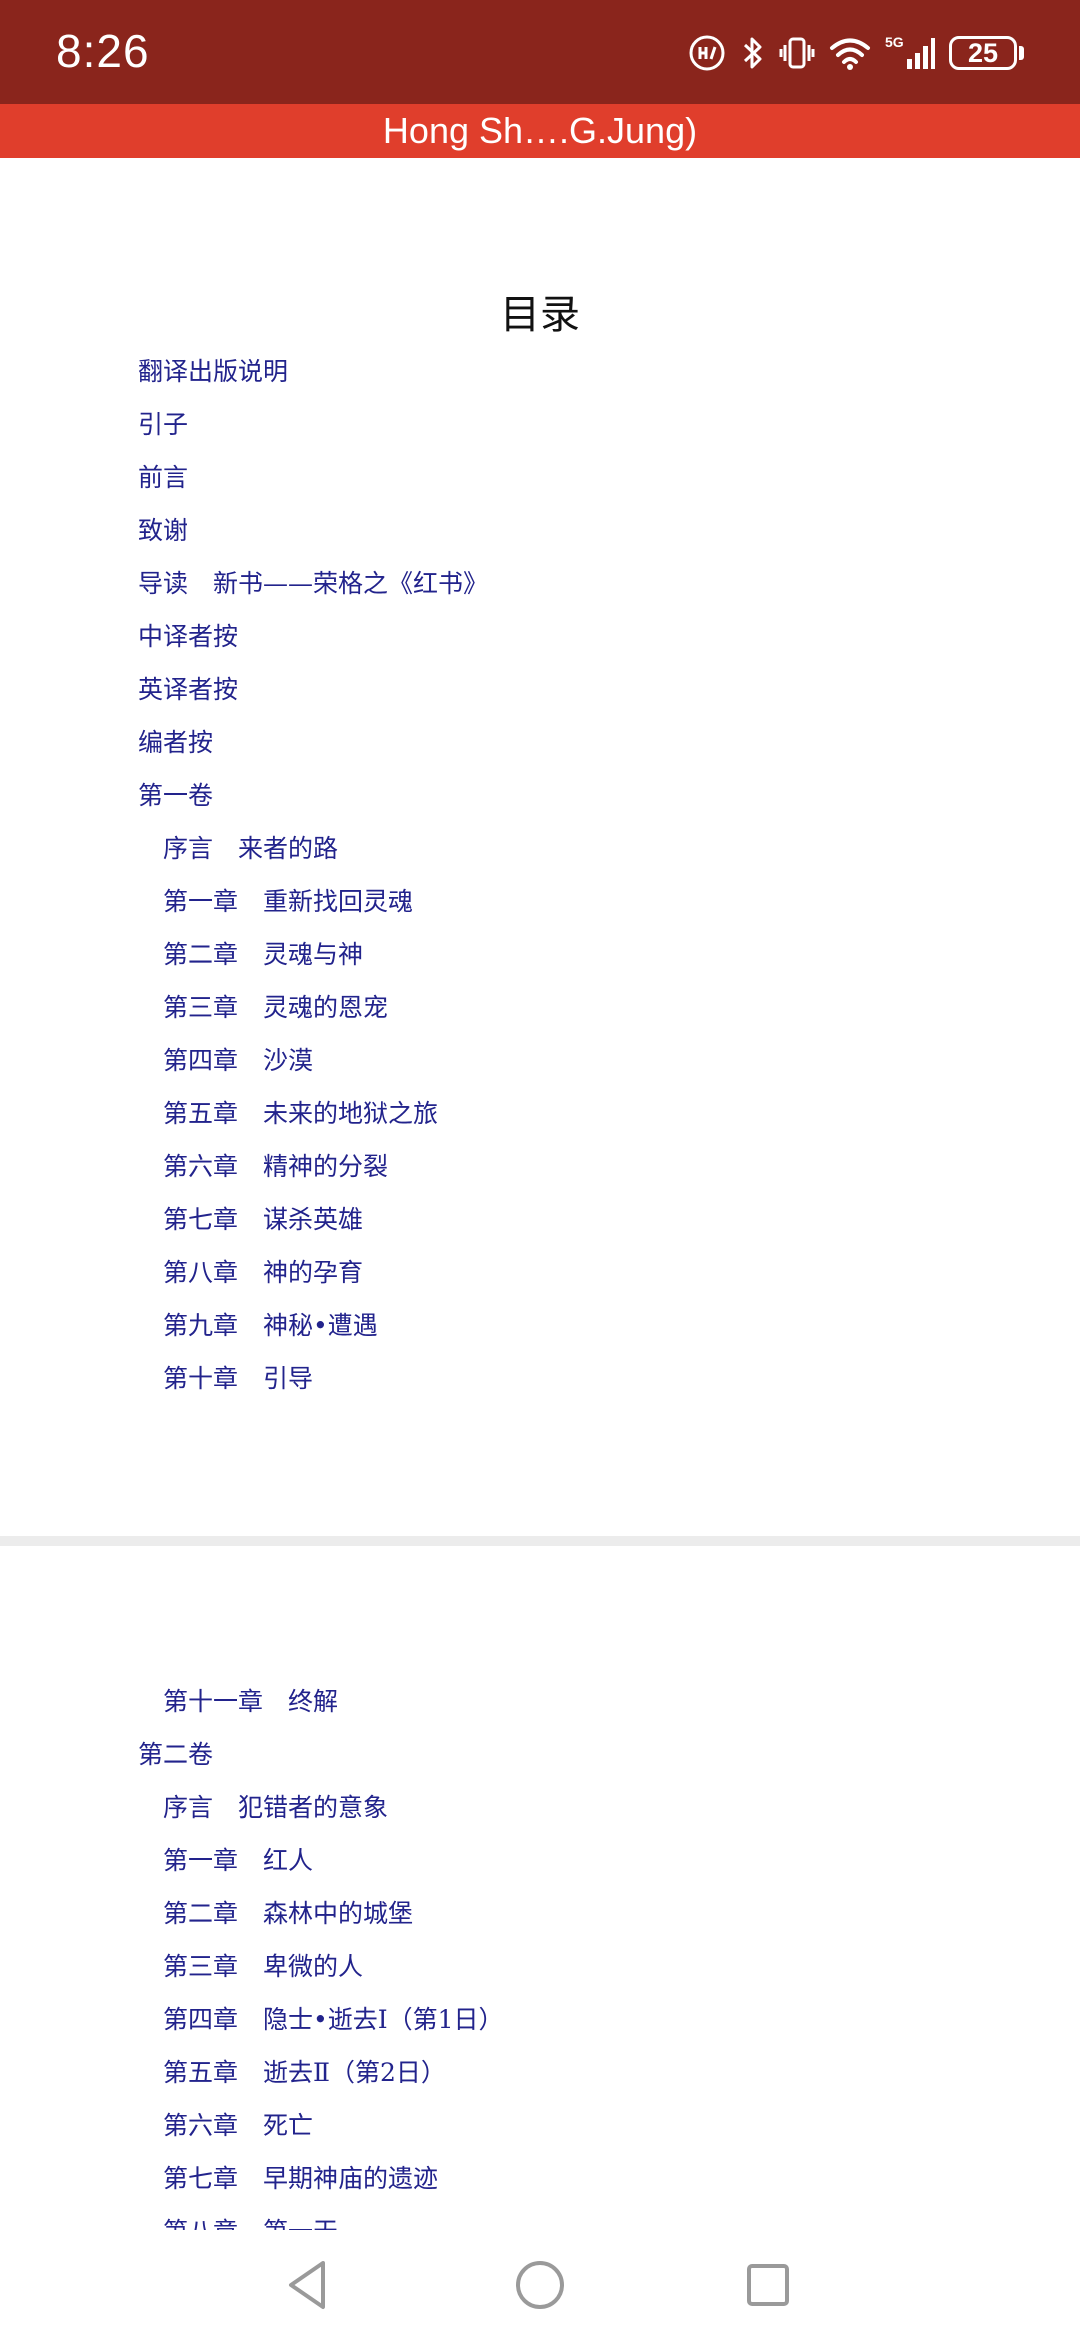 The image size is (1080, 2340). Describe the element at coordinates (263, 1273) in the screenshot. I see `toc-entry: 第八章 神的孕育` at that location.